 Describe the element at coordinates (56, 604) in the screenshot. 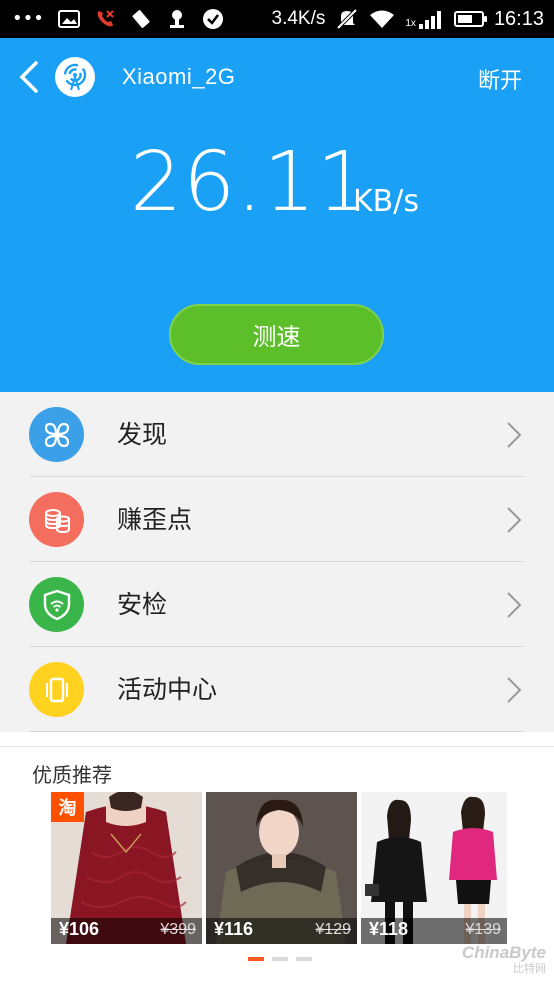

I see `shield-wifi-icon` at that location.